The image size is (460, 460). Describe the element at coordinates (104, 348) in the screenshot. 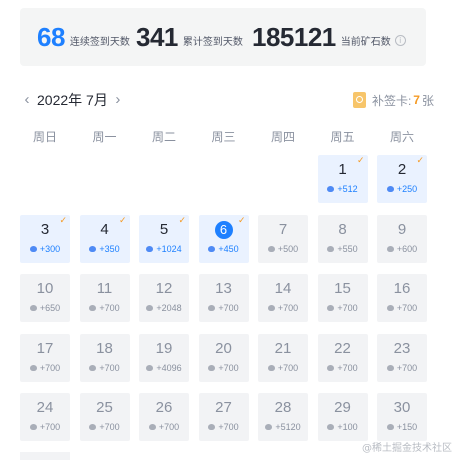

I see `day-number: 18` at that location.